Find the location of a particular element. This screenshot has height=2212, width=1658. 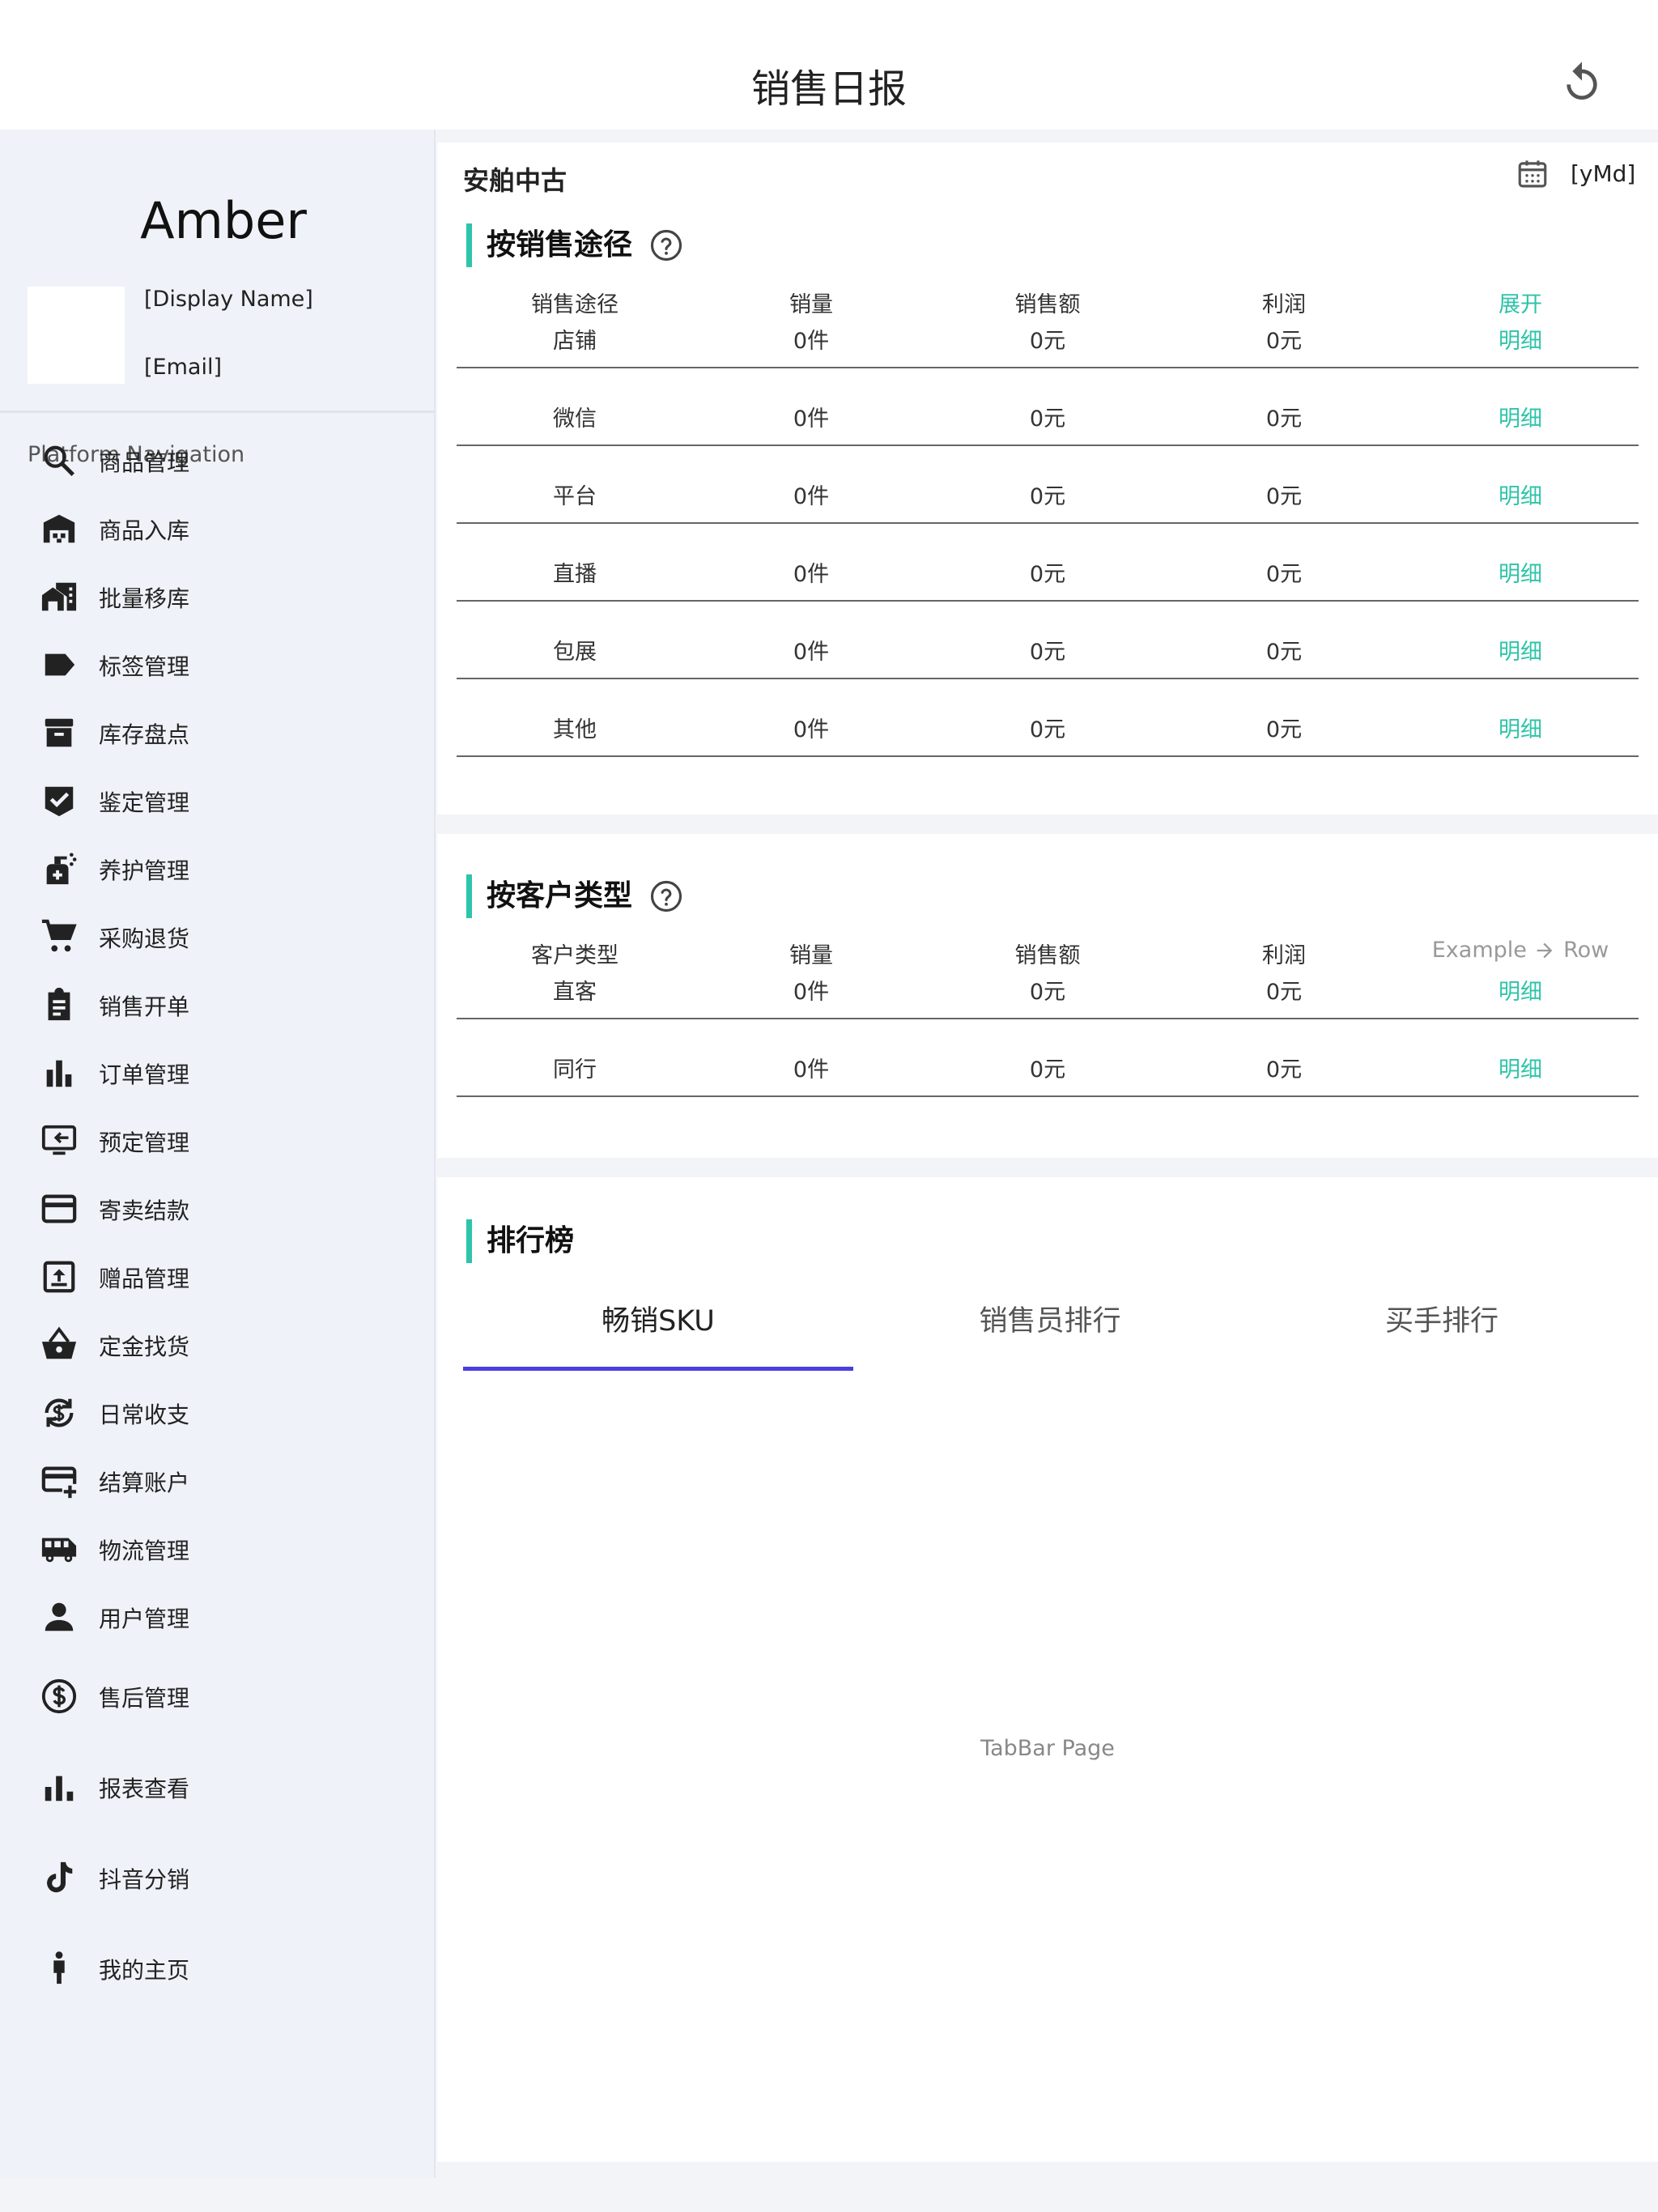

bus-icon is located at coordinates (59, 1550).